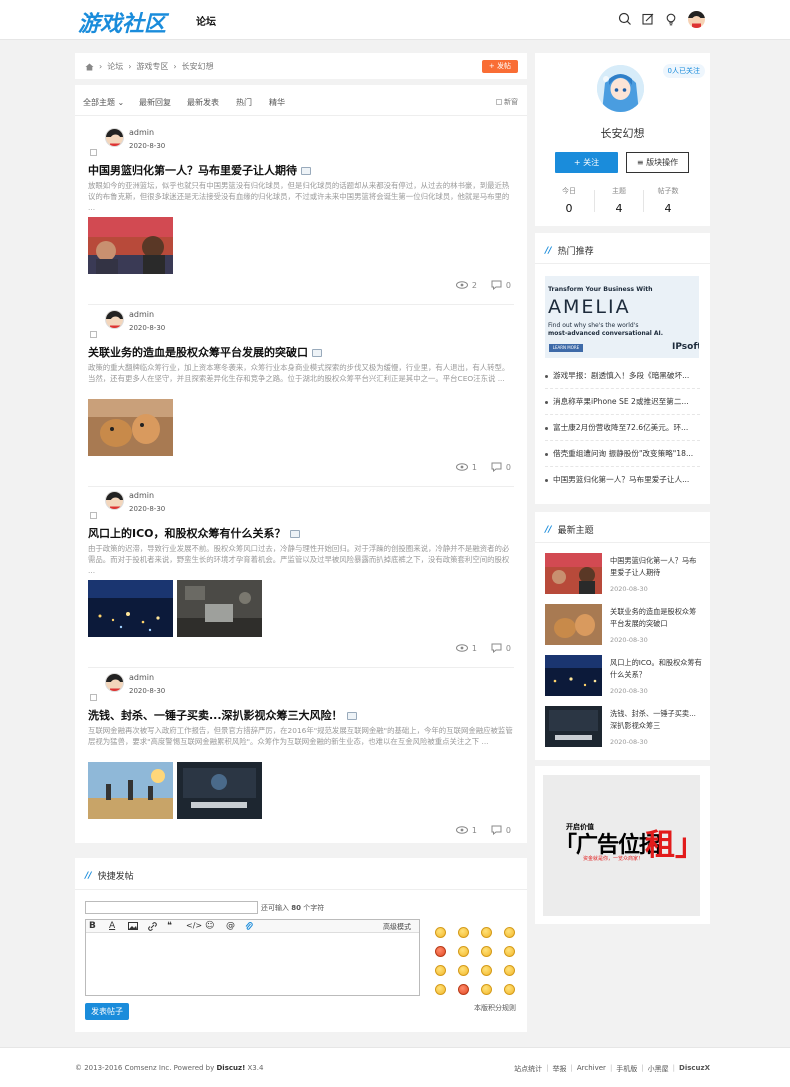 The width and height of the screenshot is (790, 1087). Describe the element at coordinates (626, 1069) in the screenshot. I see `footer-link-mobile: 手机版` at that location.